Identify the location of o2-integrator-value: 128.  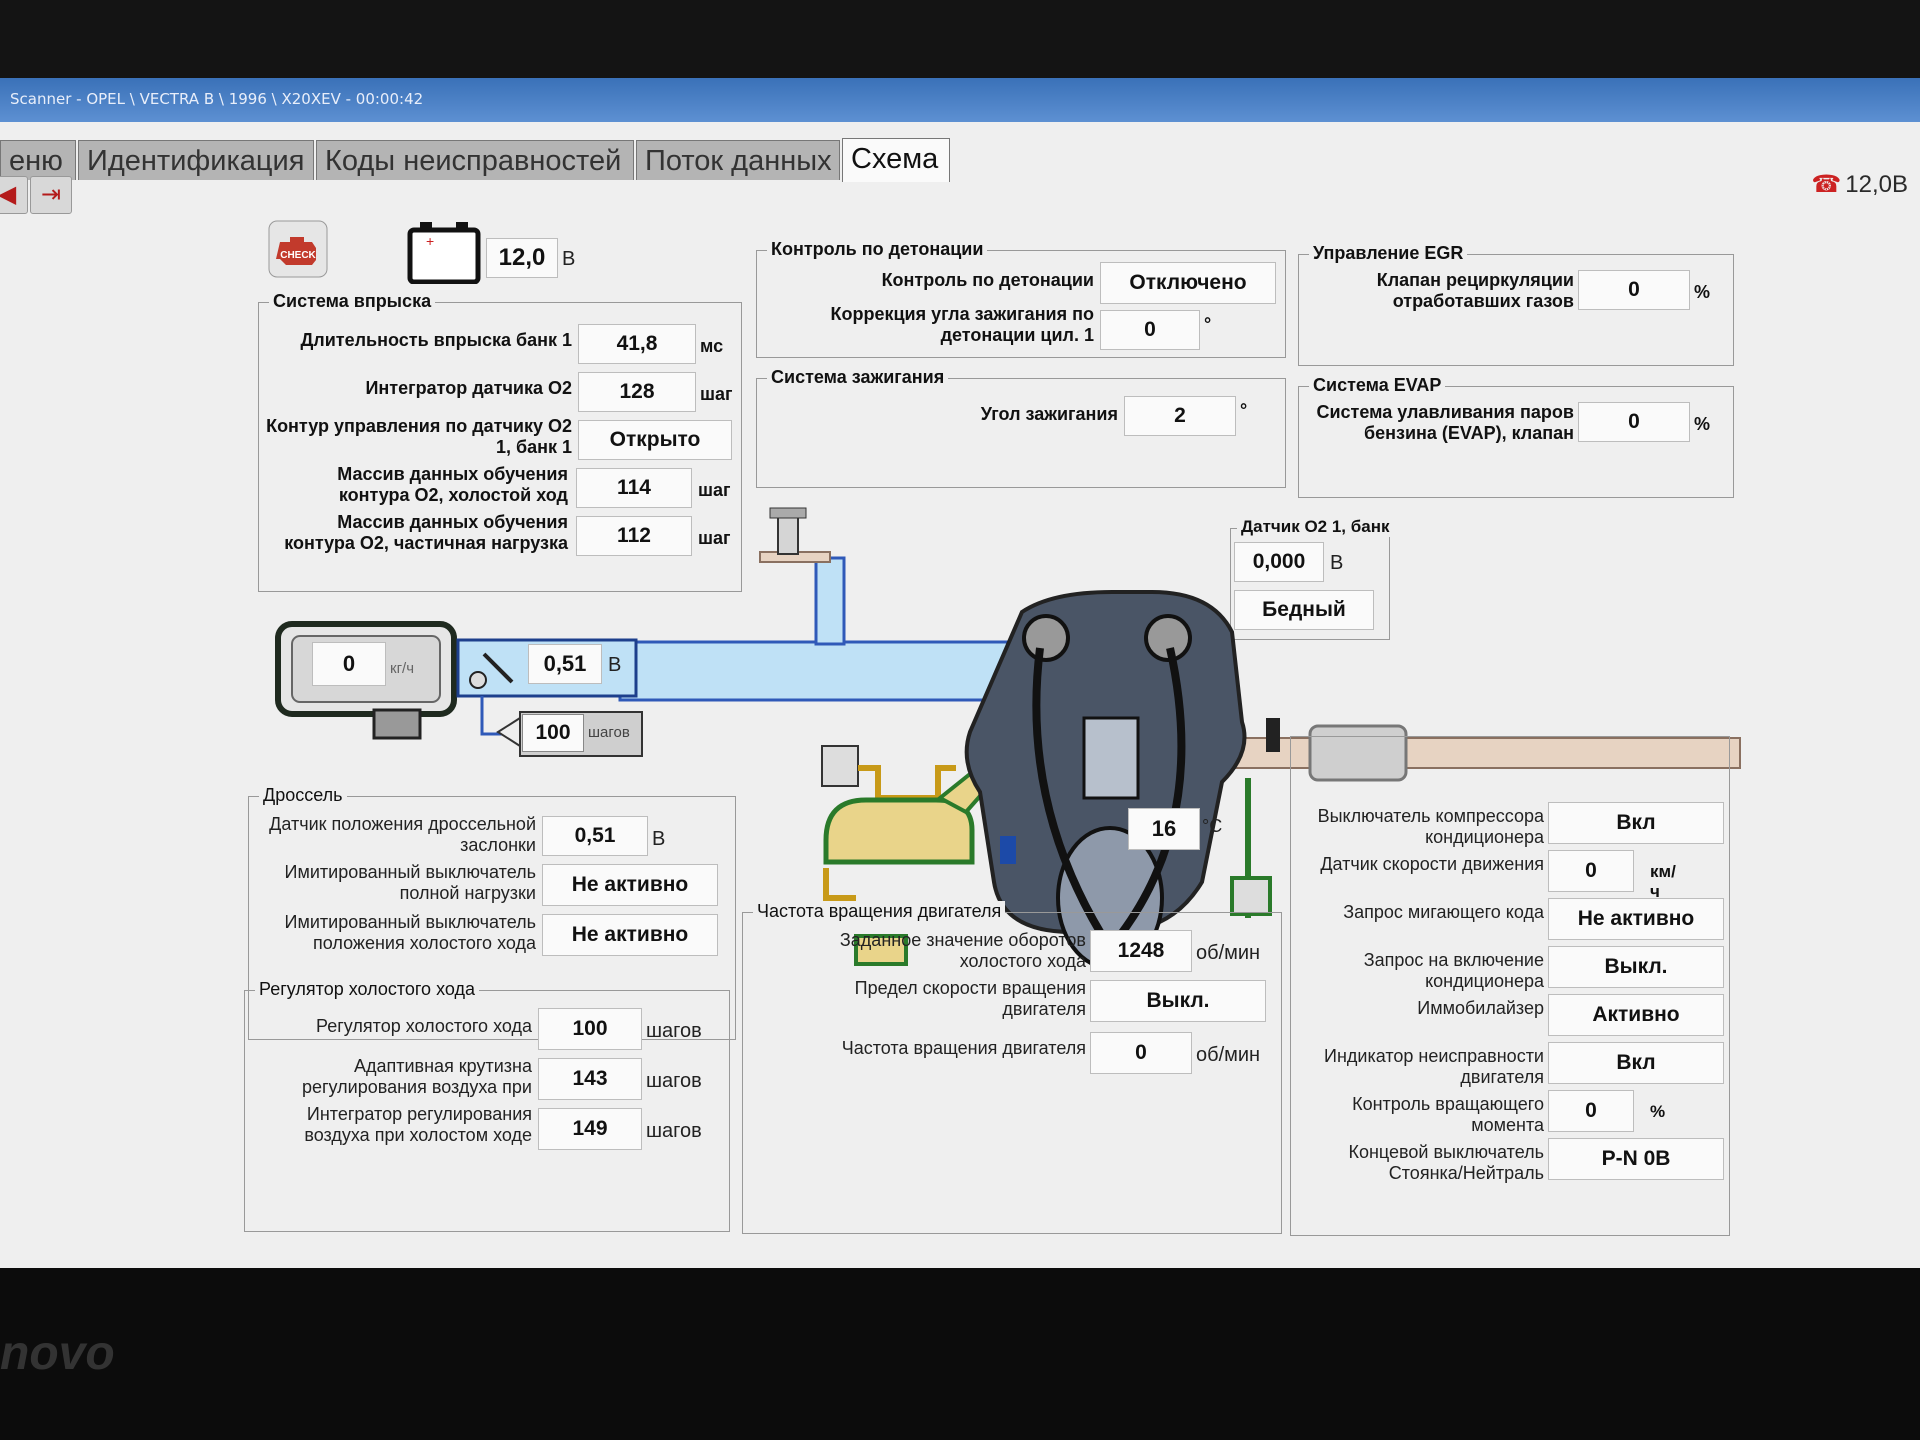
(637, 392).